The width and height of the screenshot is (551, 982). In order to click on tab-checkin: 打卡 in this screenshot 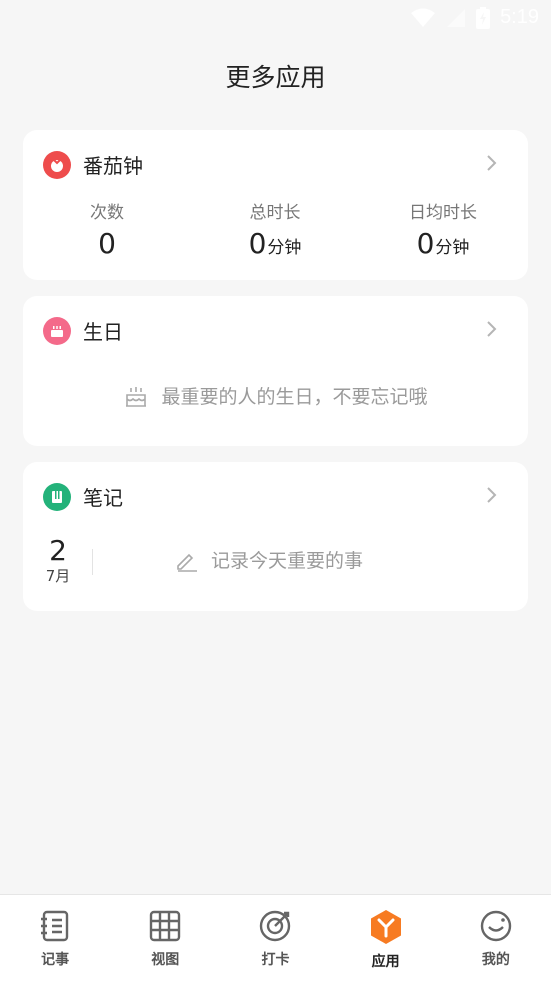, I will do `click(275, 938)`.